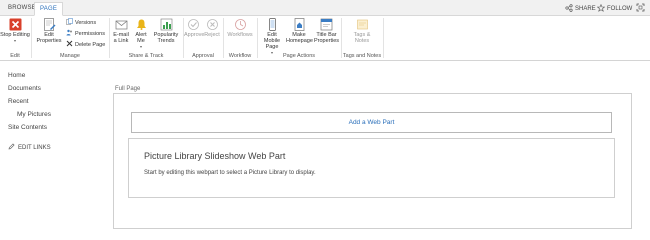 This screenshot has width=650, height=240. What do you see at coordinates (128, 89) in the screenshot?
I see `web-part-zone-title: Full Page` at bounding box center [128, 89].